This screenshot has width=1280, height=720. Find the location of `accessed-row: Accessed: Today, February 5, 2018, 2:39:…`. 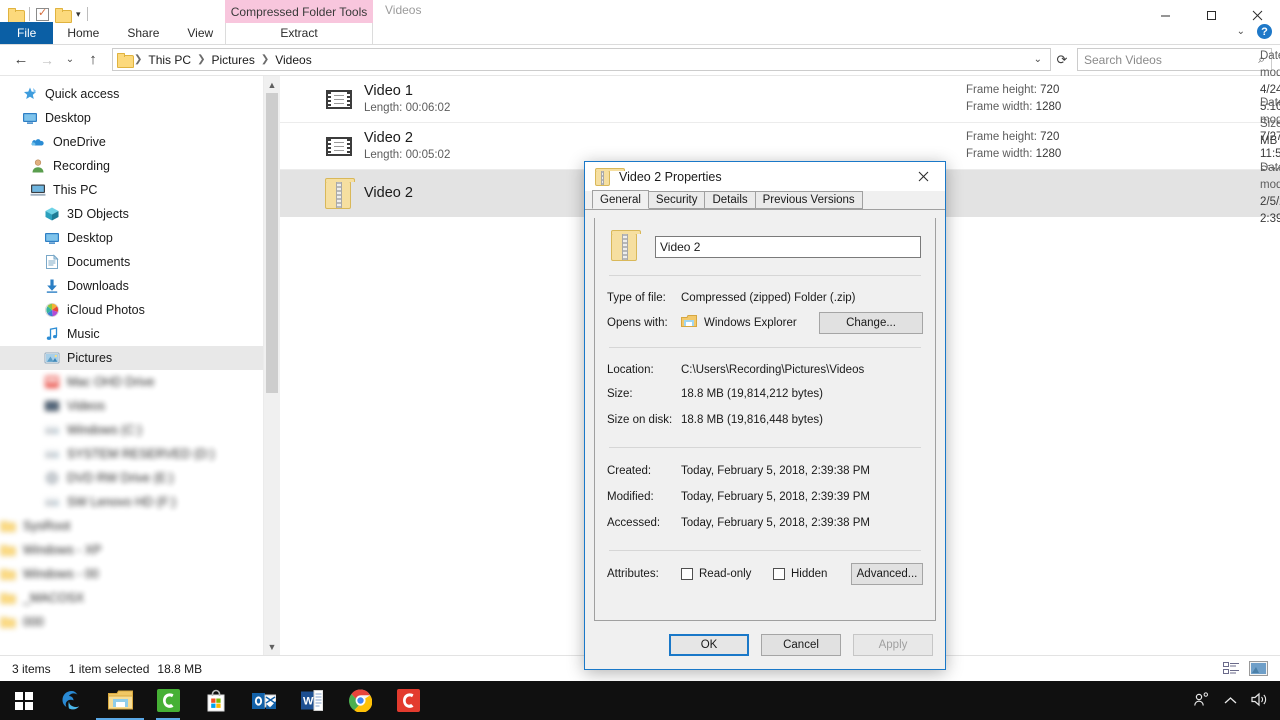

accessed-row: Accessed: Today, February 5, 2018, 2:39:… is located at coordinates (765, 523).